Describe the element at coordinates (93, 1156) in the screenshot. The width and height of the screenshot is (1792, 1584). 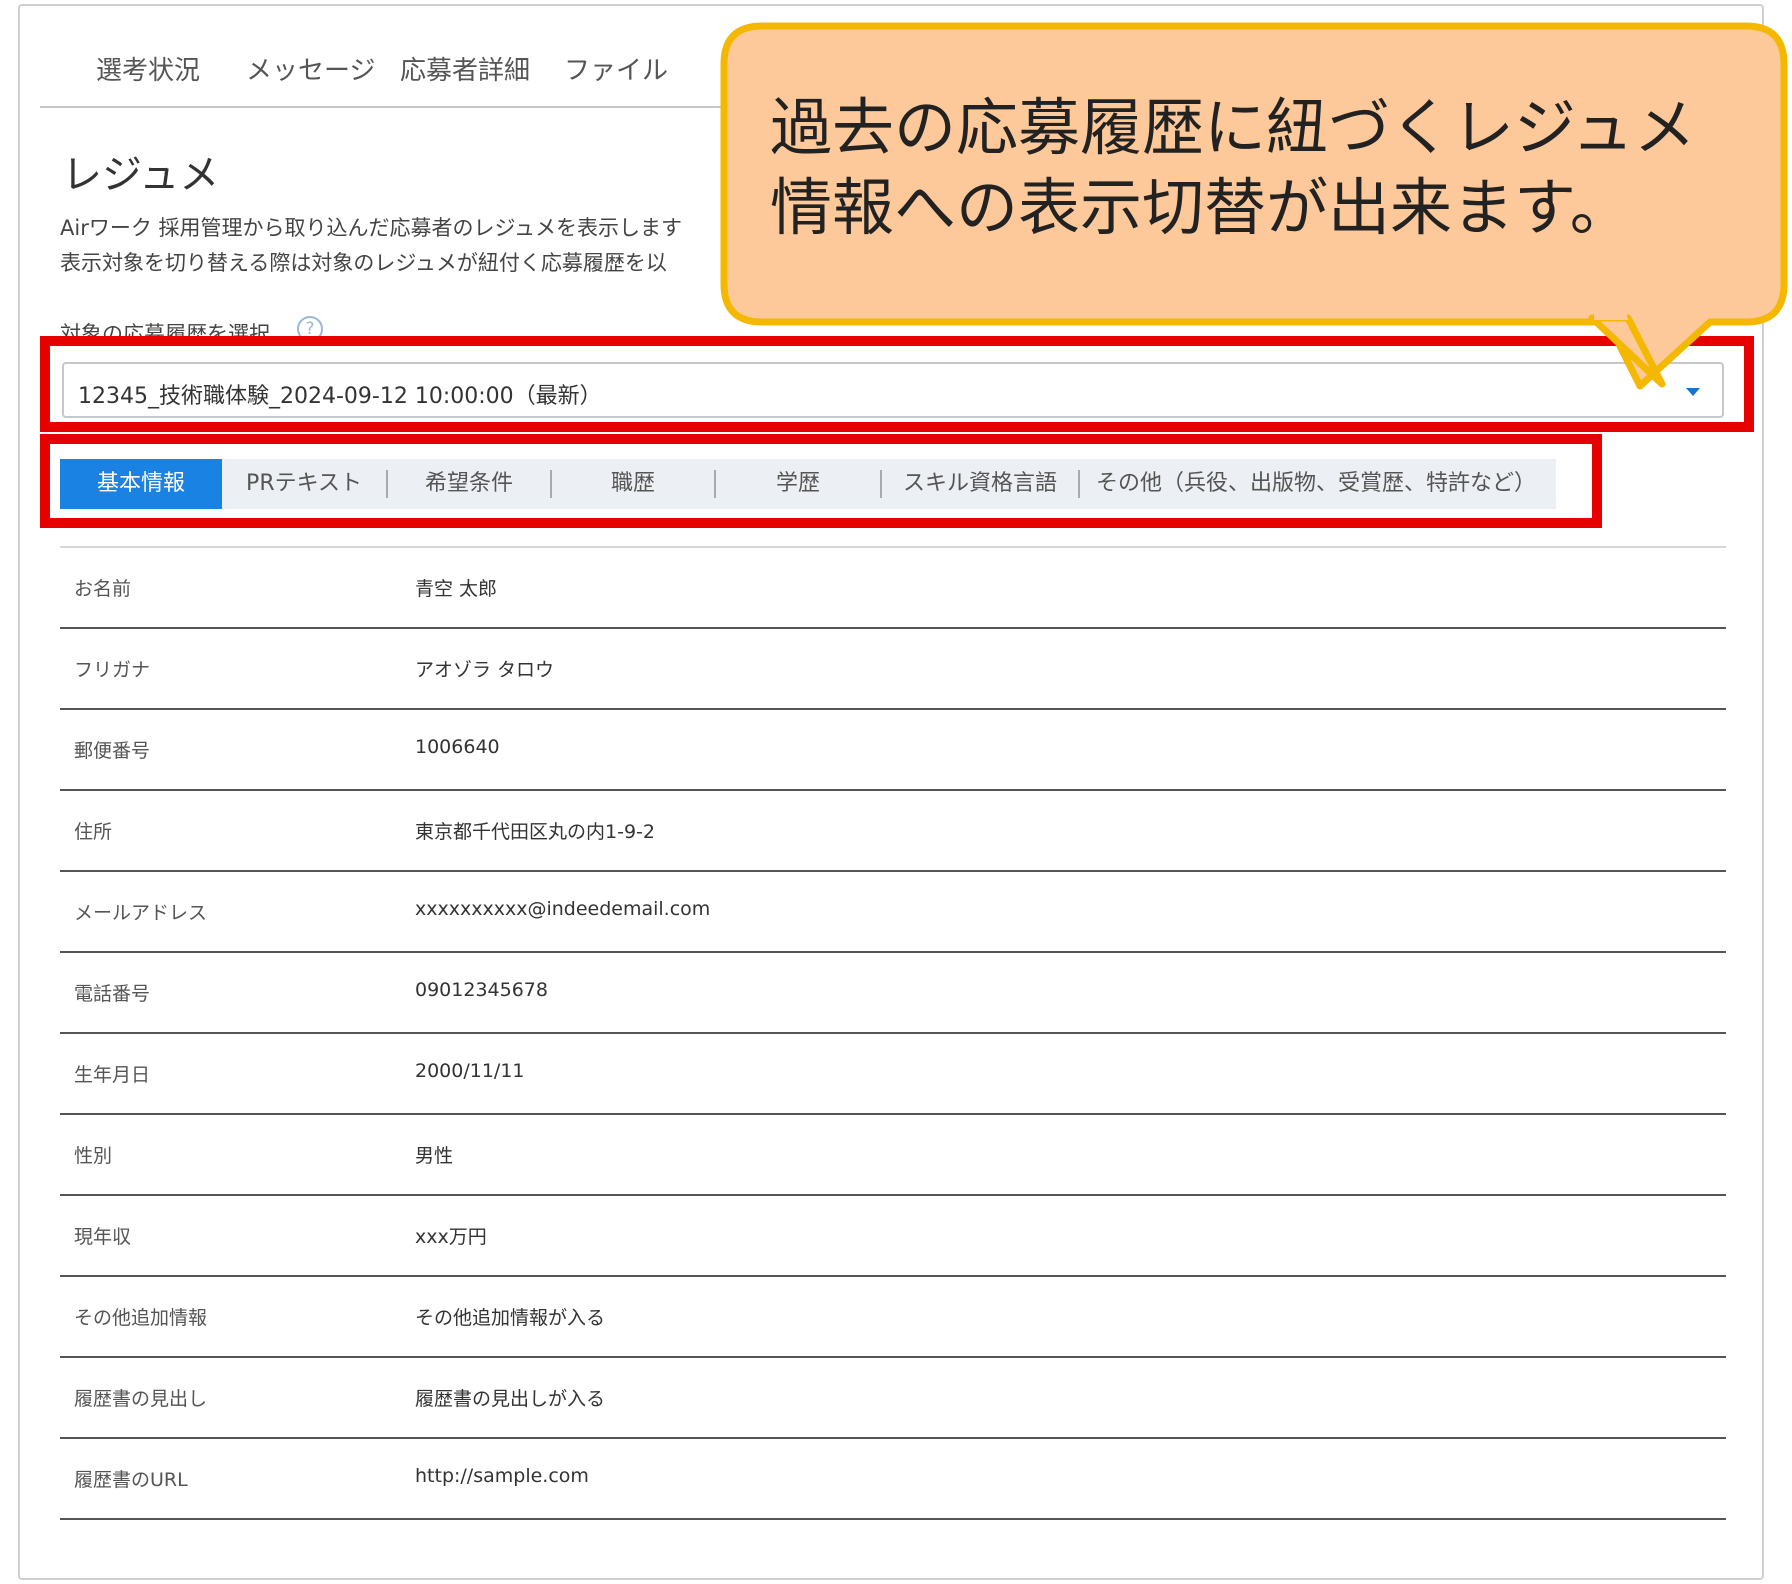
I see `row-label: 性別` at that location.